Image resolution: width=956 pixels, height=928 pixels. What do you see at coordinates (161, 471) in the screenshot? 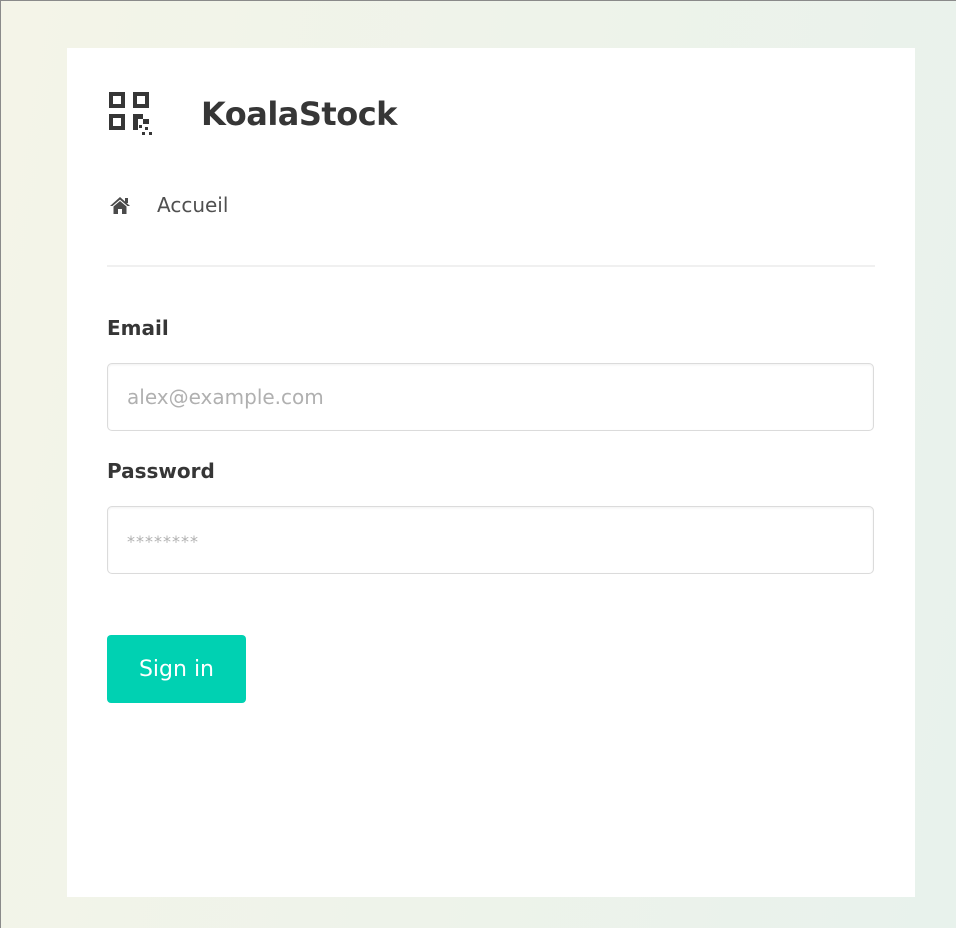
I see `password-label: Password` at bounding box center [161, 471].